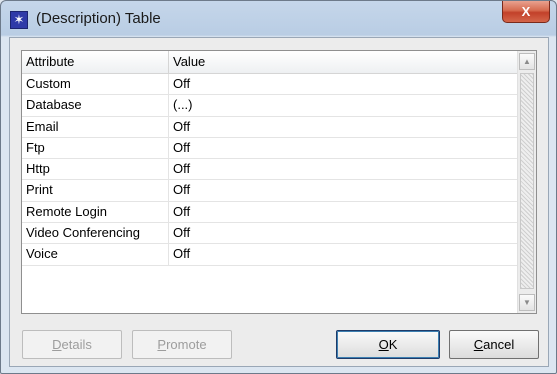  What do you see at coordinates (343, 105) in the screenshot?
I see `value-cell: (...)` at bounding box center [343, 105].